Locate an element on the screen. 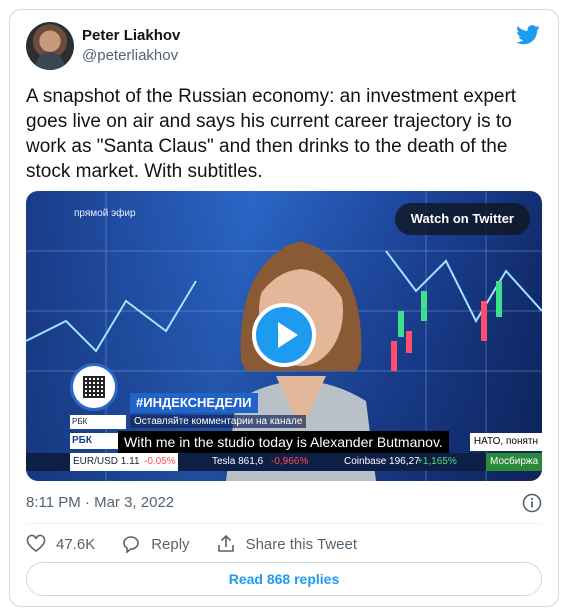 This screenshot has height=616, width=568. ticker-tesla-change: -0,966% is located at coordinates (290, 461).